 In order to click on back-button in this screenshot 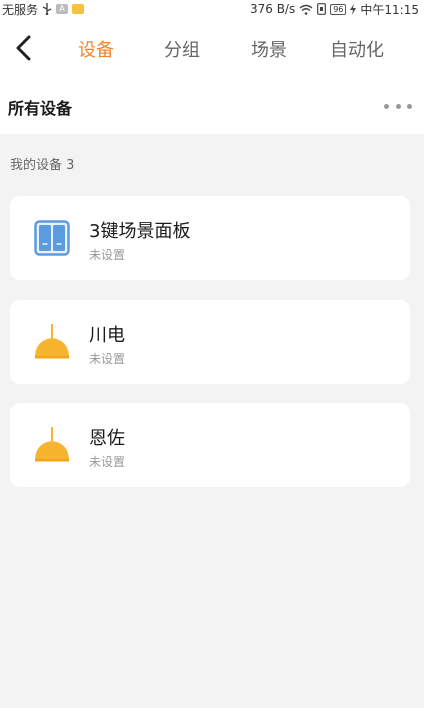, I will do `click(24, 48)`.